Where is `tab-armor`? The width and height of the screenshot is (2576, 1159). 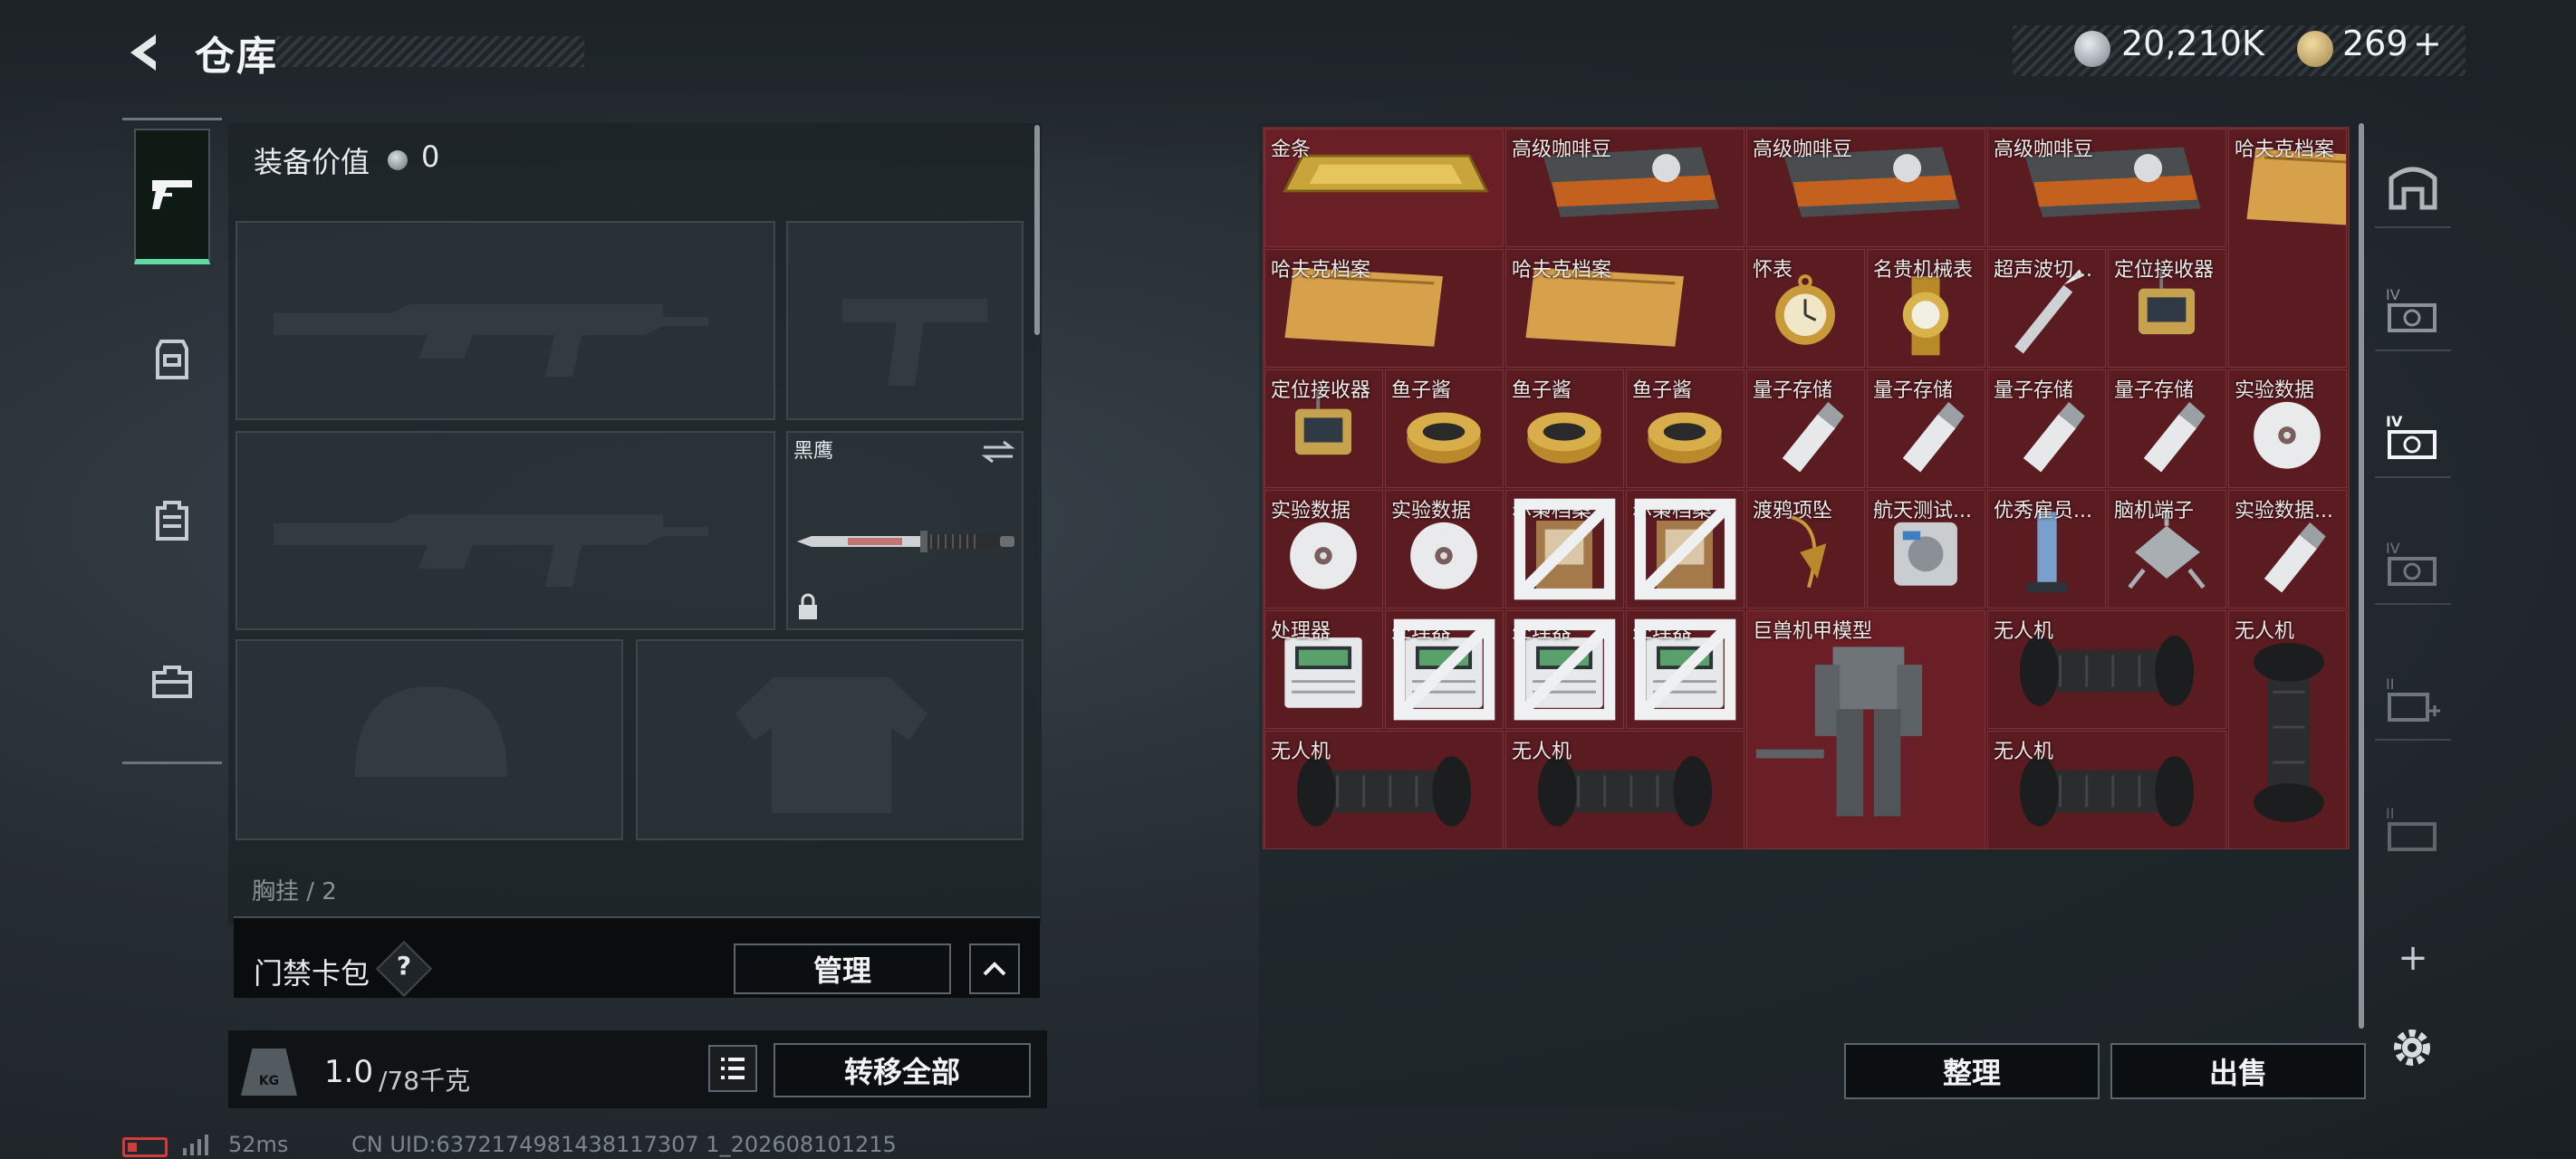 tab-armor is located at coordinates (172, 359).